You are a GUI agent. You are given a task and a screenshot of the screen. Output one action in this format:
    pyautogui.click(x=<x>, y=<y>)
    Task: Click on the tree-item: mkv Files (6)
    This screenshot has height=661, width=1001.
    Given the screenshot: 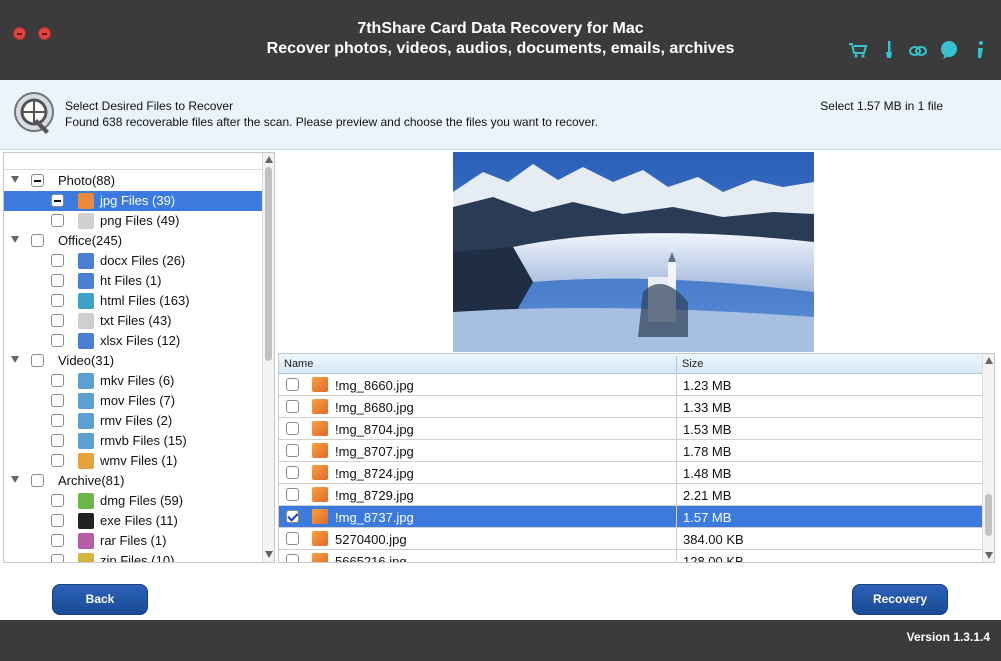 What is the action you would take?
    pyautogui.click(x=133, y=381)
    